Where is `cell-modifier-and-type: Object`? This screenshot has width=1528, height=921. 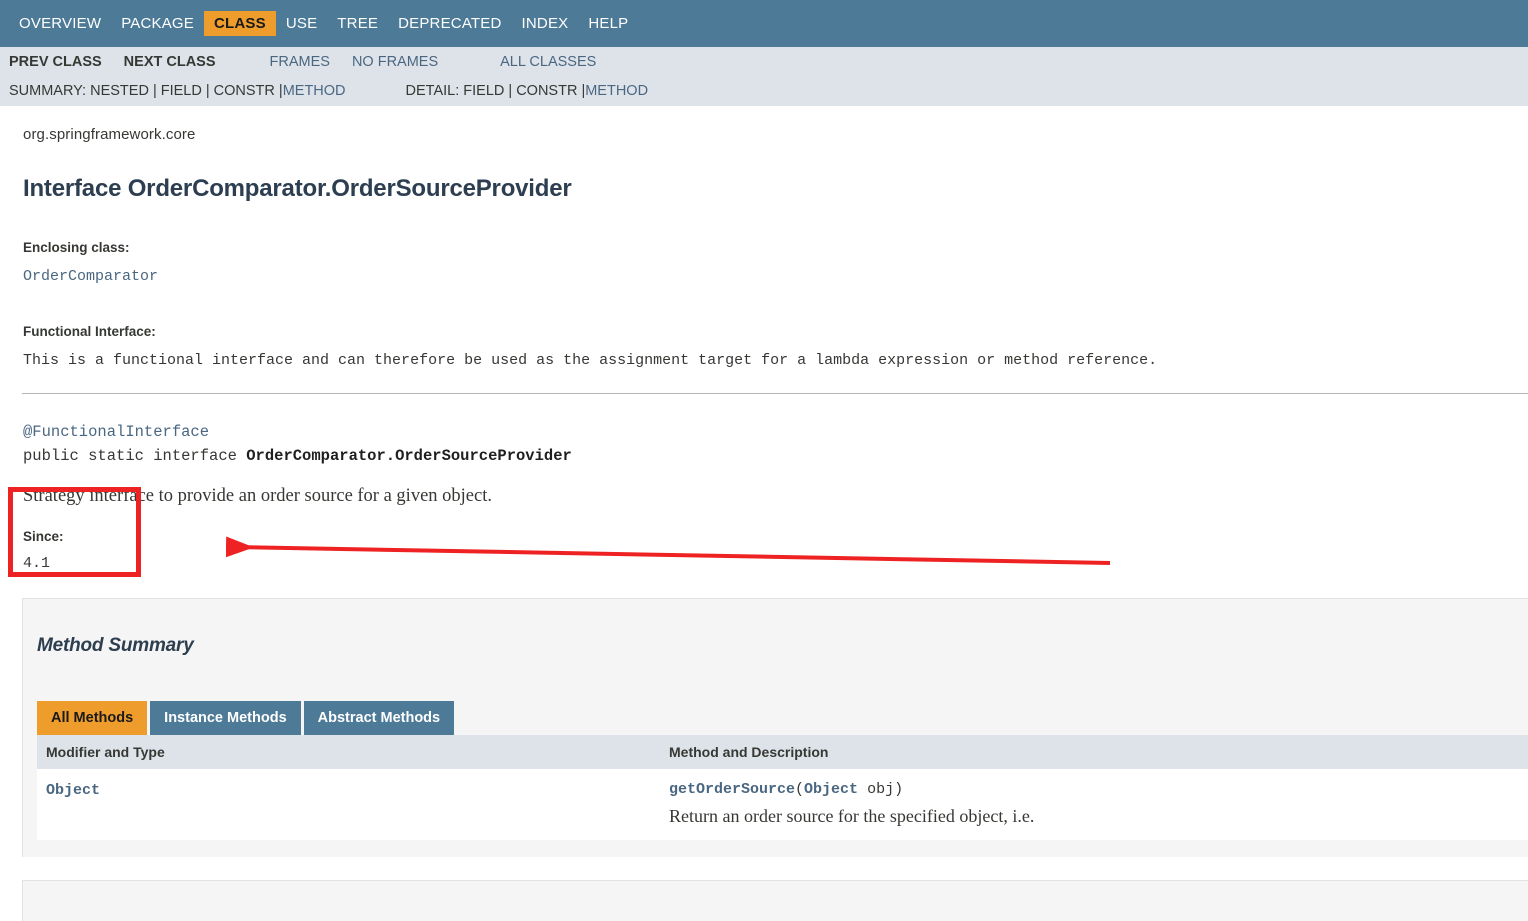 cell-modifier-and-type: Object is located at coordinates (346, 805).